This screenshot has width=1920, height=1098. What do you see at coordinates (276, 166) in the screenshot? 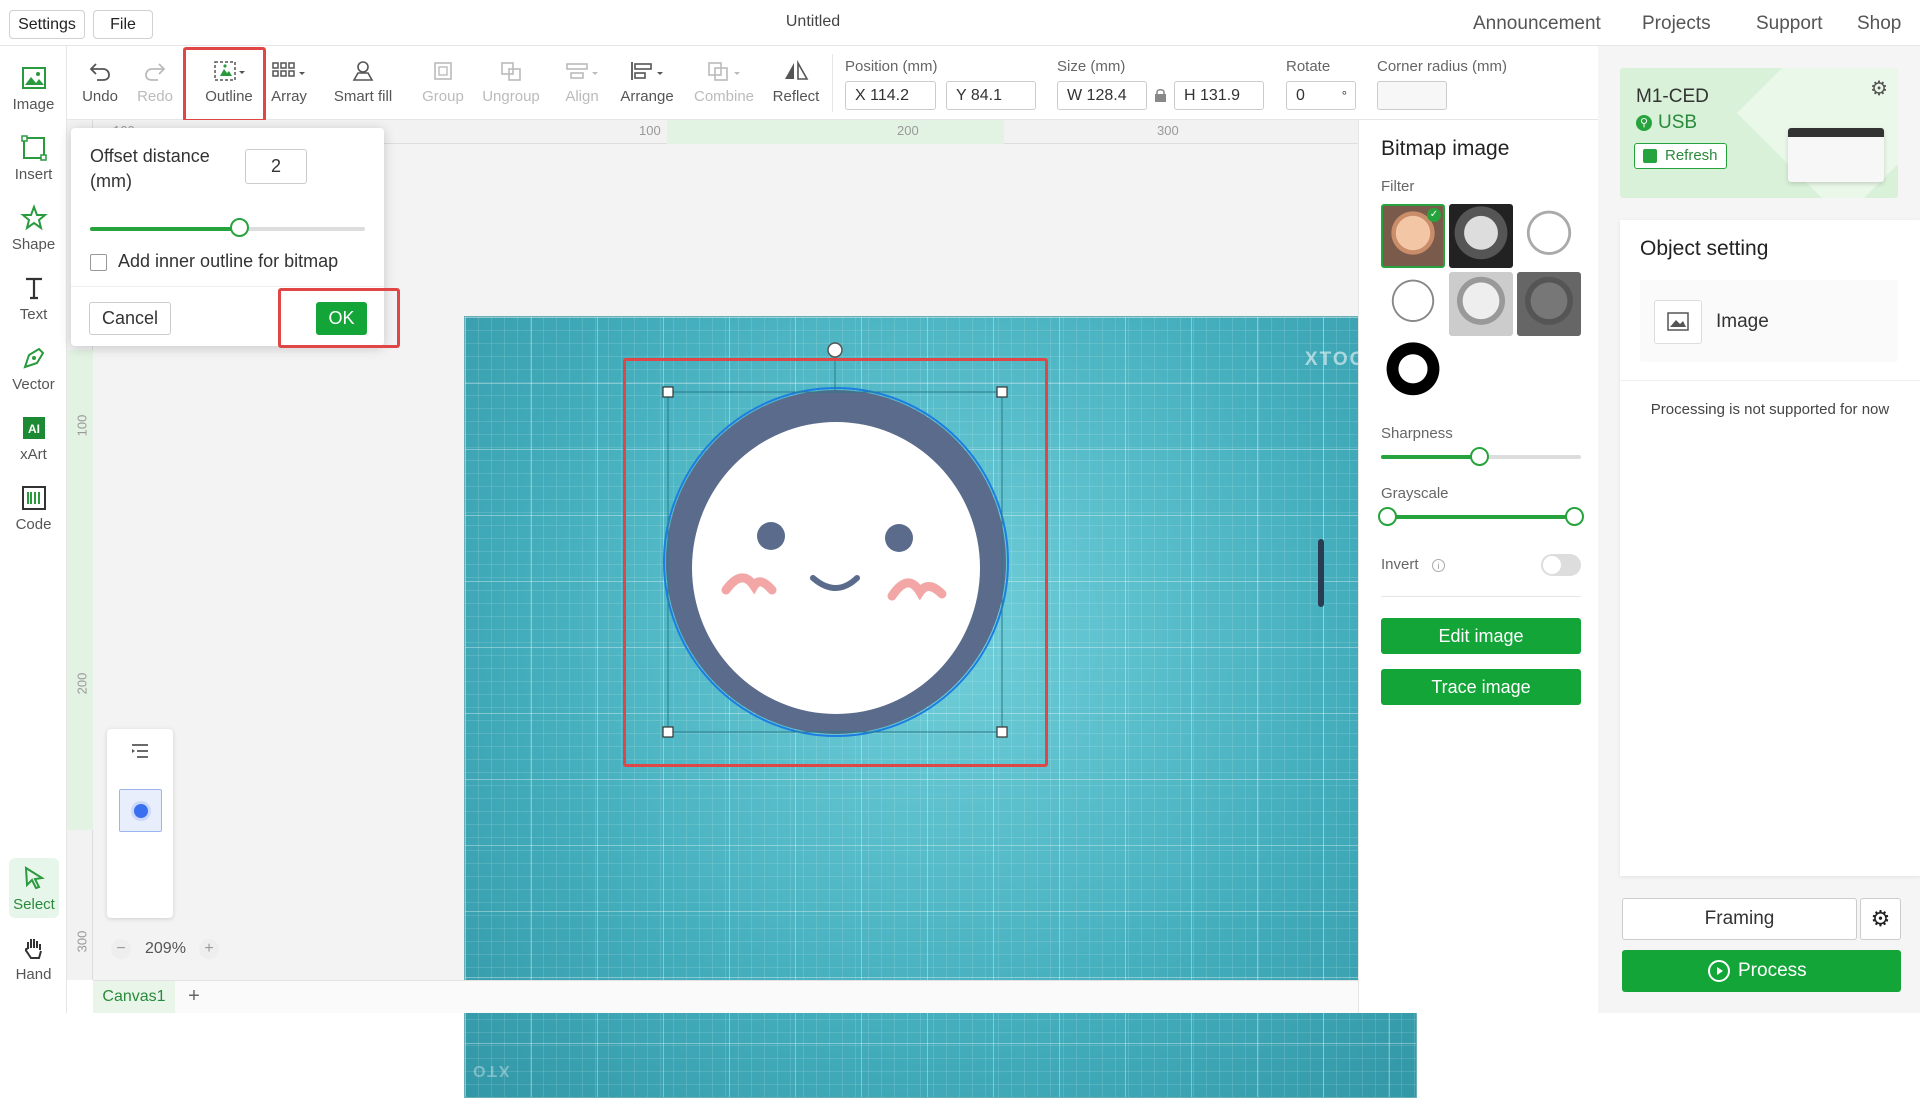
I see `offset-distance-input: 2` at bounding box center [276, 166].